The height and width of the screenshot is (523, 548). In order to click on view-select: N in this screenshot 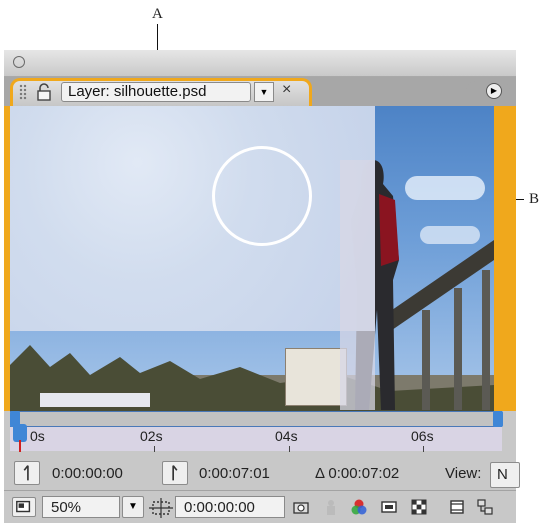, I will do `click(505, 475)`.